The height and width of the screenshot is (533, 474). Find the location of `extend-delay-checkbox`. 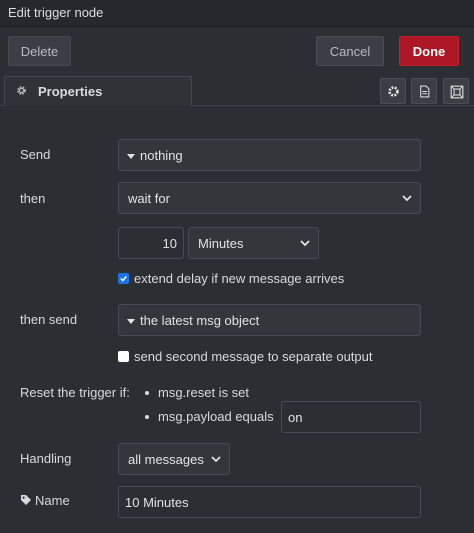

extend-delay-checkbox is located at coordinates (123, 278).